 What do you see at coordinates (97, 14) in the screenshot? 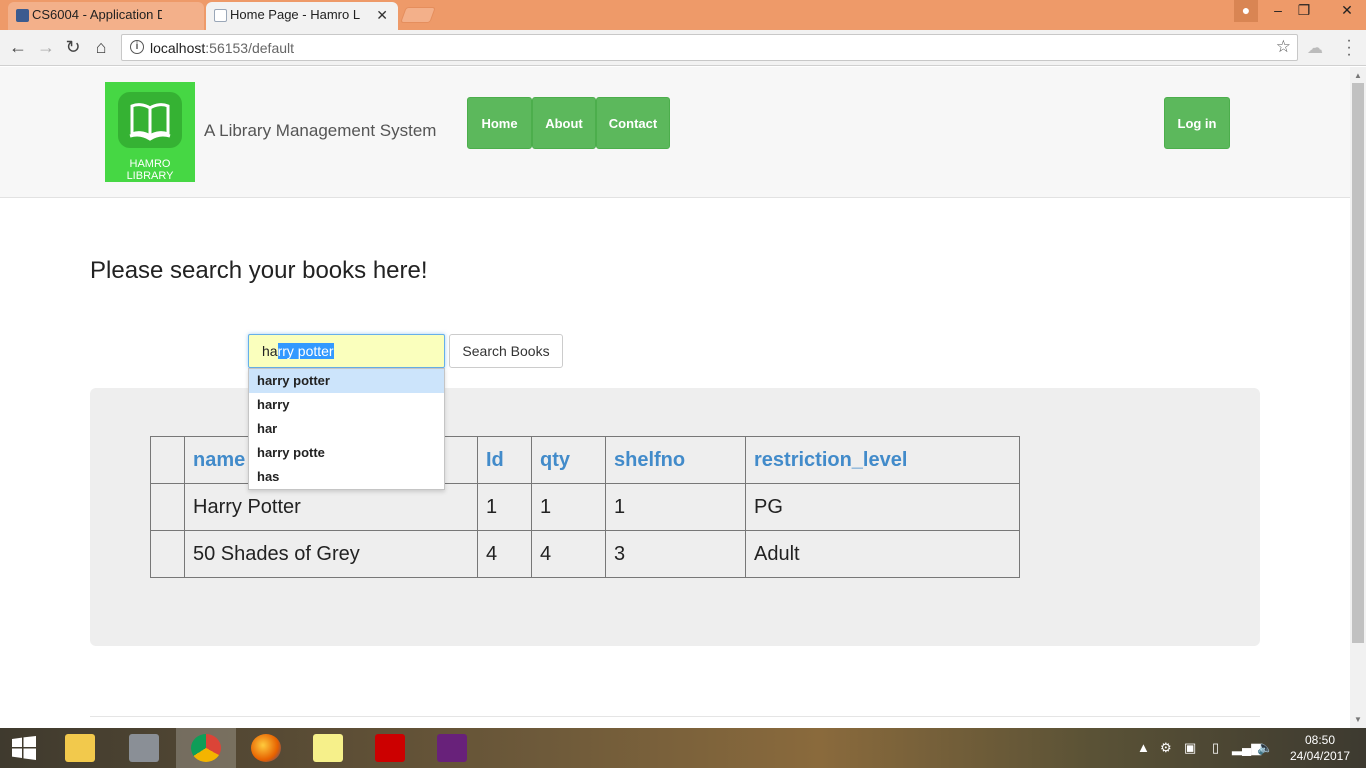
I see `tab-title: CS6004 - Application De` at bounding box center [97, 14].